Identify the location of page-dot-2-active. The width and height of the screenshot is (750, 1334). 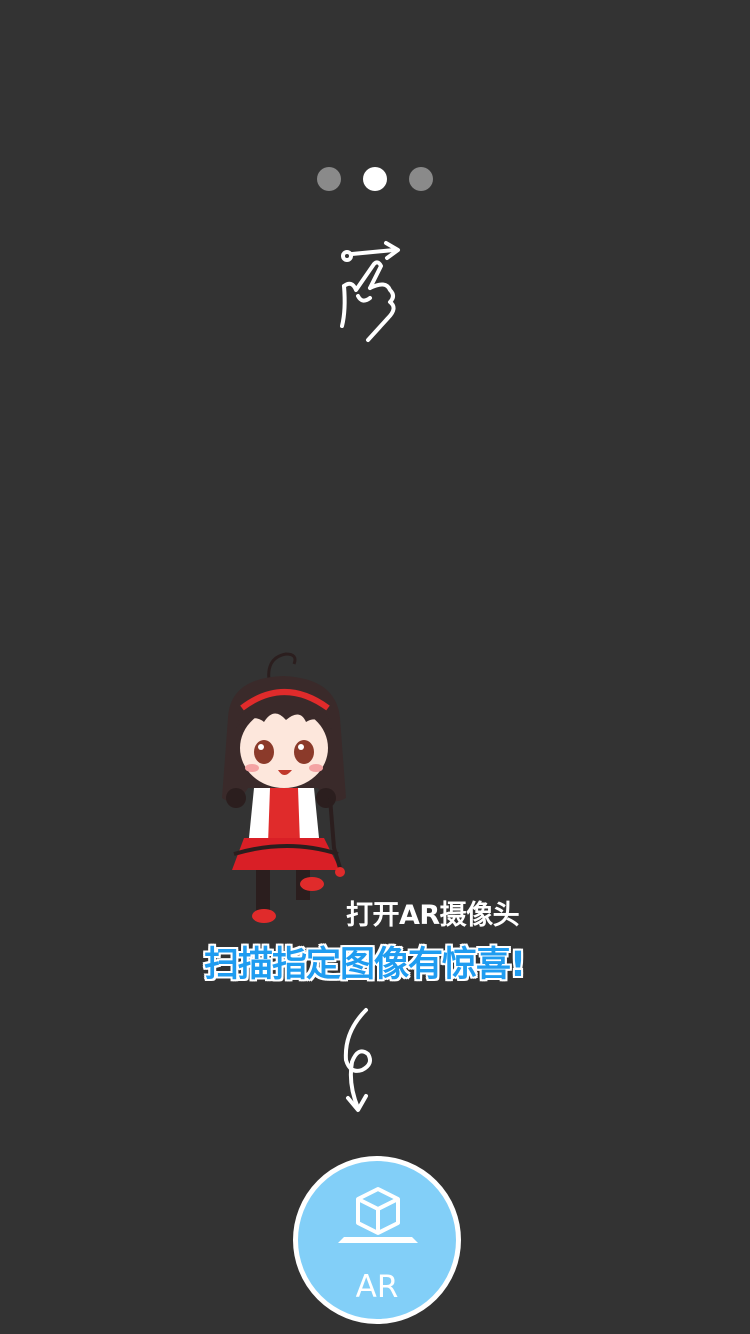
(375, 179).